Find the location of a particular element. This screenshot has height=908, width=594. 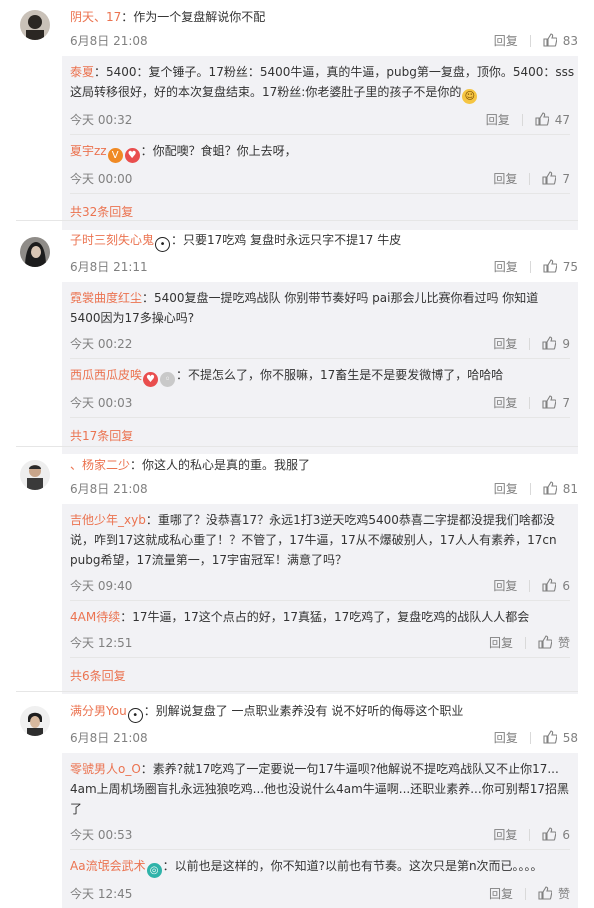

comment-time: 6月8日 21:11 is located at coordinates (109, 267).